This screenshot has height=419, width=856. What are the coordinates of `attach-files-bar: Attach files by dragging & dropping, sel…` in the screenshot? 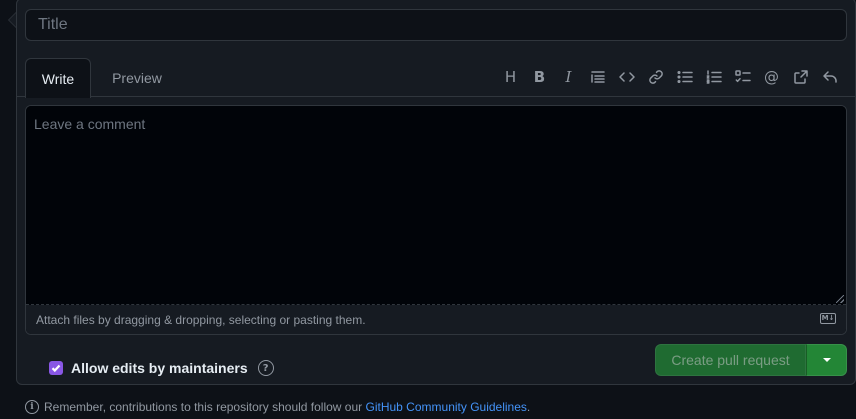 It's located at (436, 319).